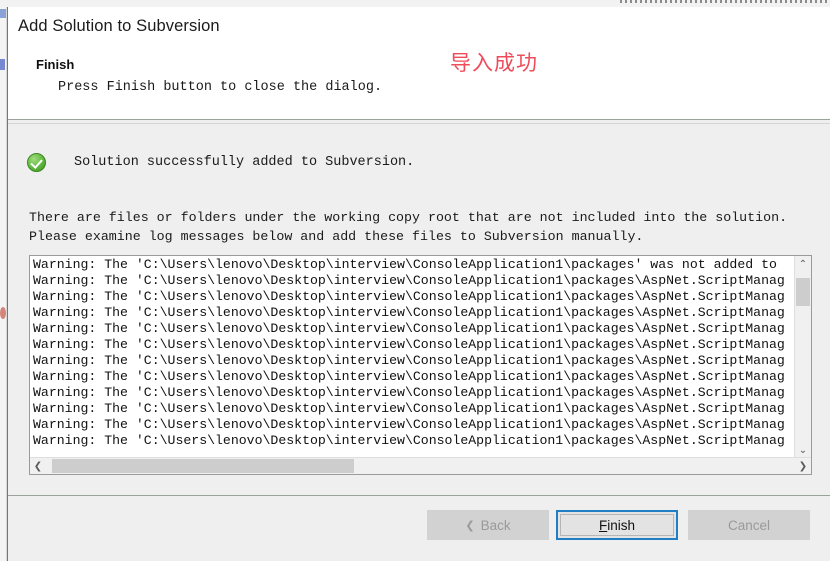  I want to click on green-check-circle-icon, so click(36, 162).